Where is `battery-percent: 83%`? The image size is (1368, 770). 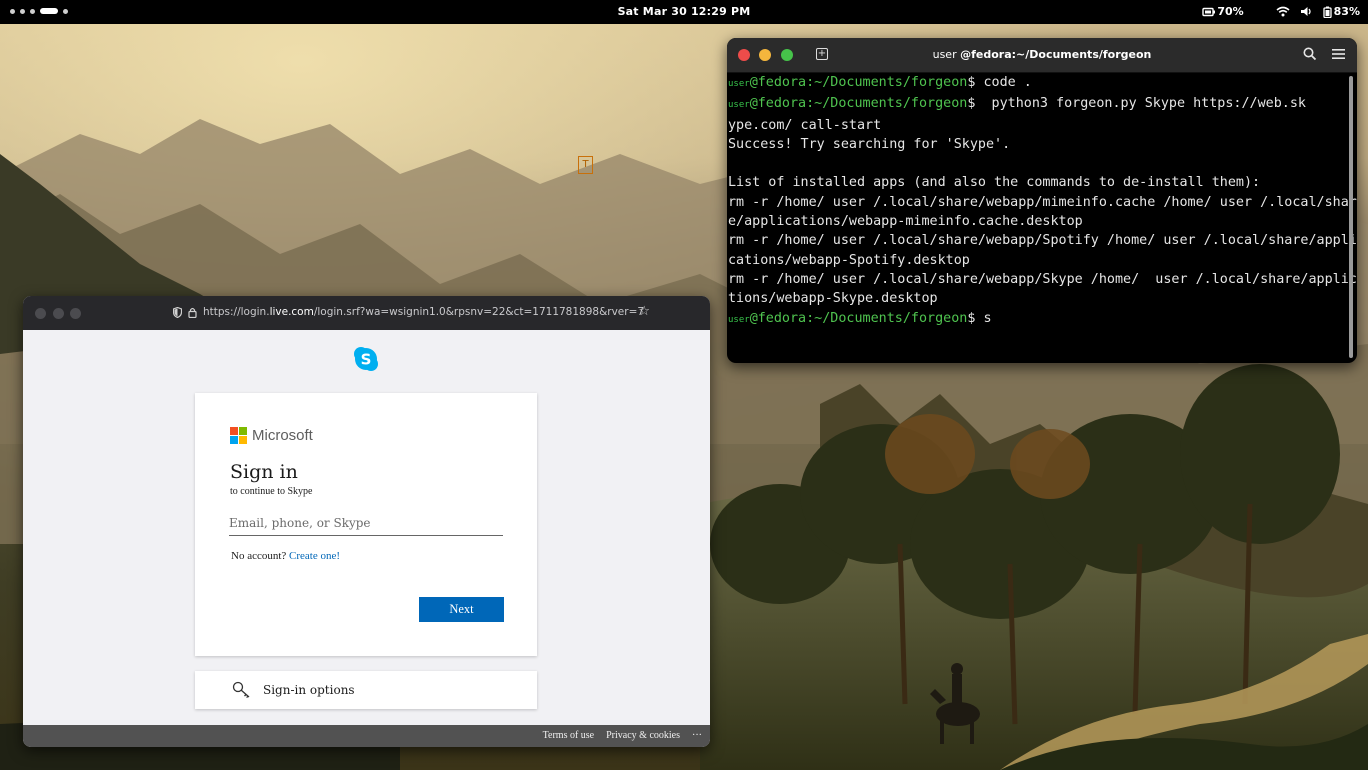
battery-percent: 83% is located at coordinates (1346, 11).